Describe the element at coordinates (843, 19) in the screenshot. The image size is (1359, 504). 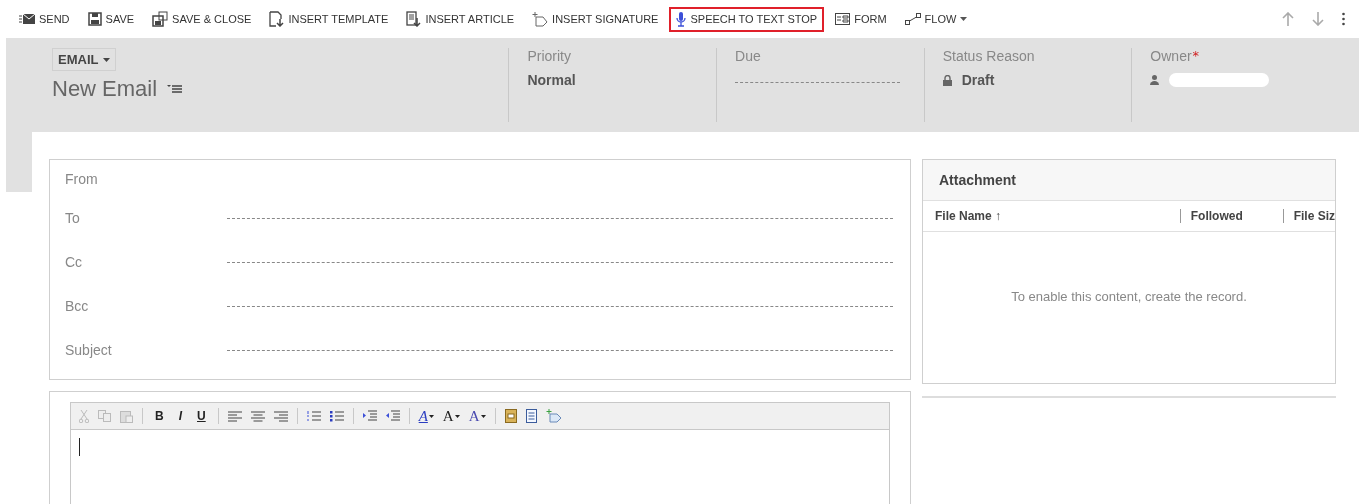
I see `form-icon` at that location.